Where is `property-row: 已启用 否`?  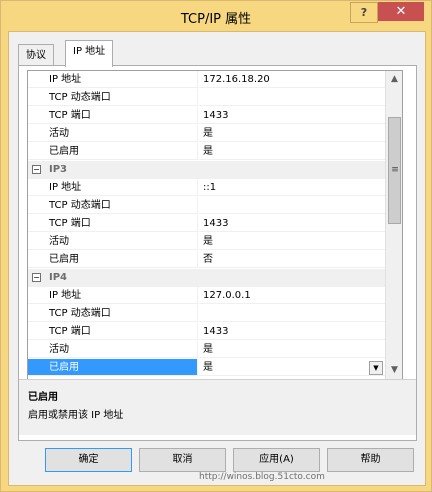 property-row: 已启用 否 is located at coordinates (206, 260).